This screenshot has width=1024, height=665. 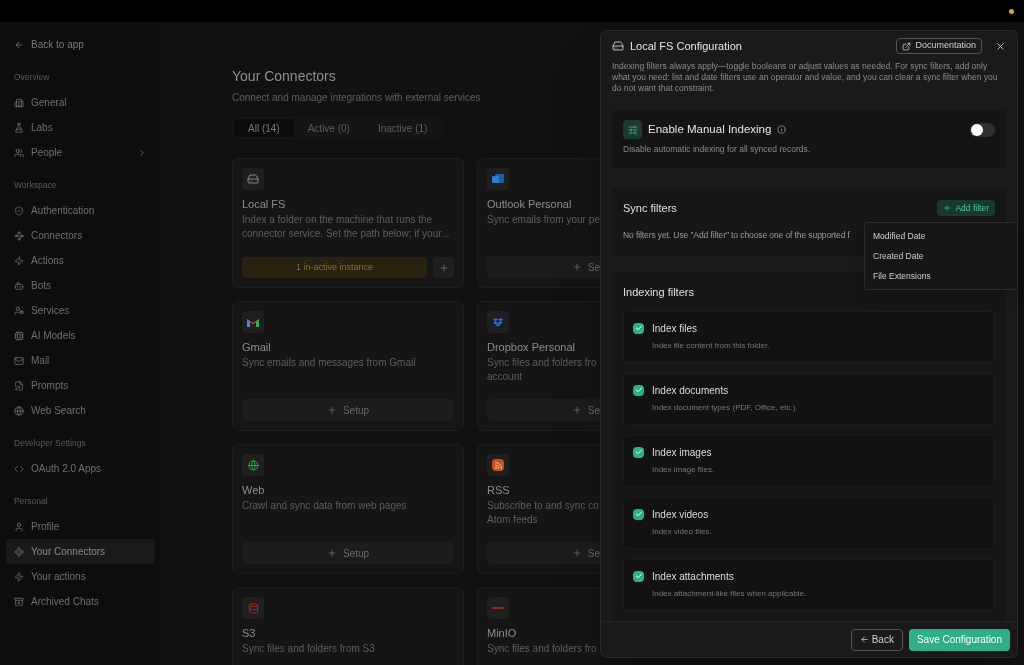 I want to click on envelope-icon, so click(x=253, y=322).